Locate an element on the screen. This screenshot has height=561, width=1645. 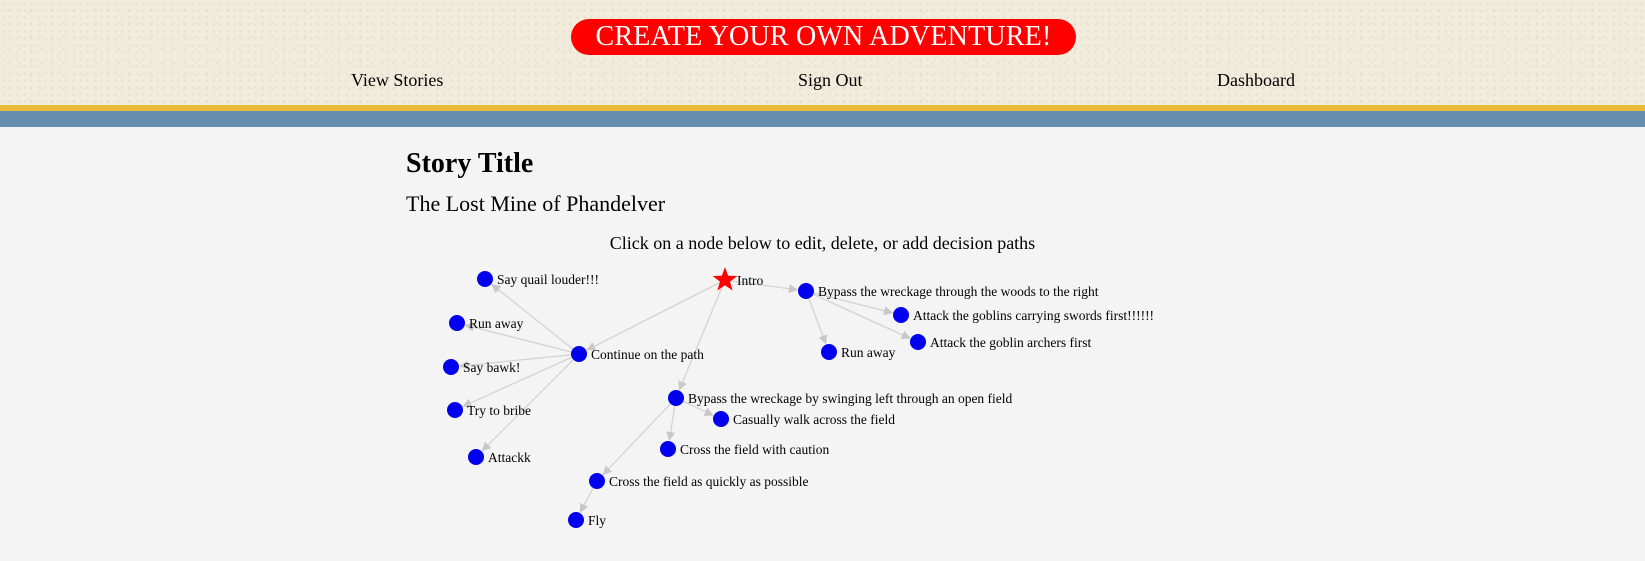
graph-node-cross-caution: Cross the field with caution is located at coordinates (744, 449).